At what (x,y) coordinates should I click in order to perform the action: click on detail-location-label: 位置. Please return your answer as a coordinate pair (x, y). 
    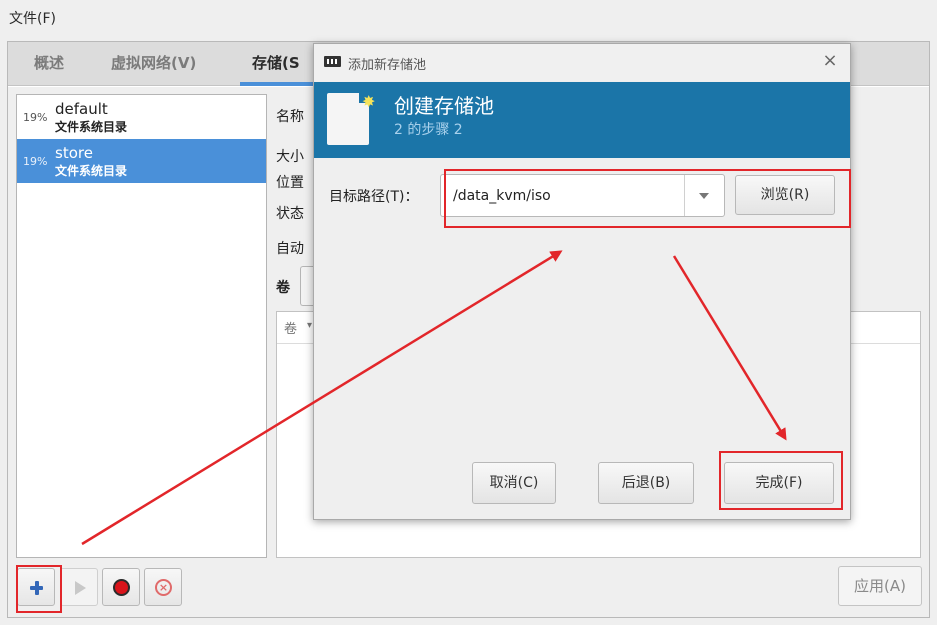
    Looking at the image, I should click on (290, 183).